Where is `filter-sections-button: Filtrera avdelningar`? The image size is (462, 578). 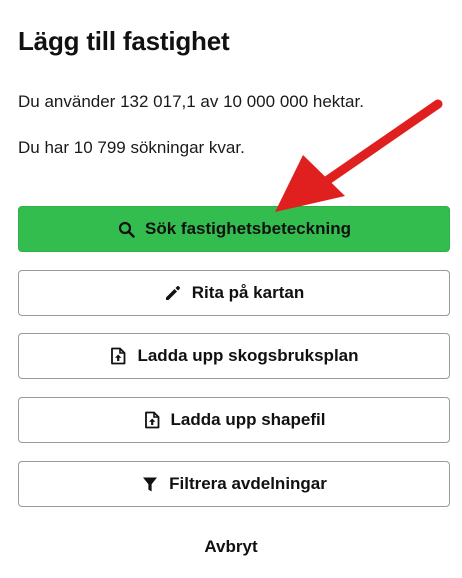 filter-sections-button: Filtrera avdelningar is located at coordinates (234, 484).